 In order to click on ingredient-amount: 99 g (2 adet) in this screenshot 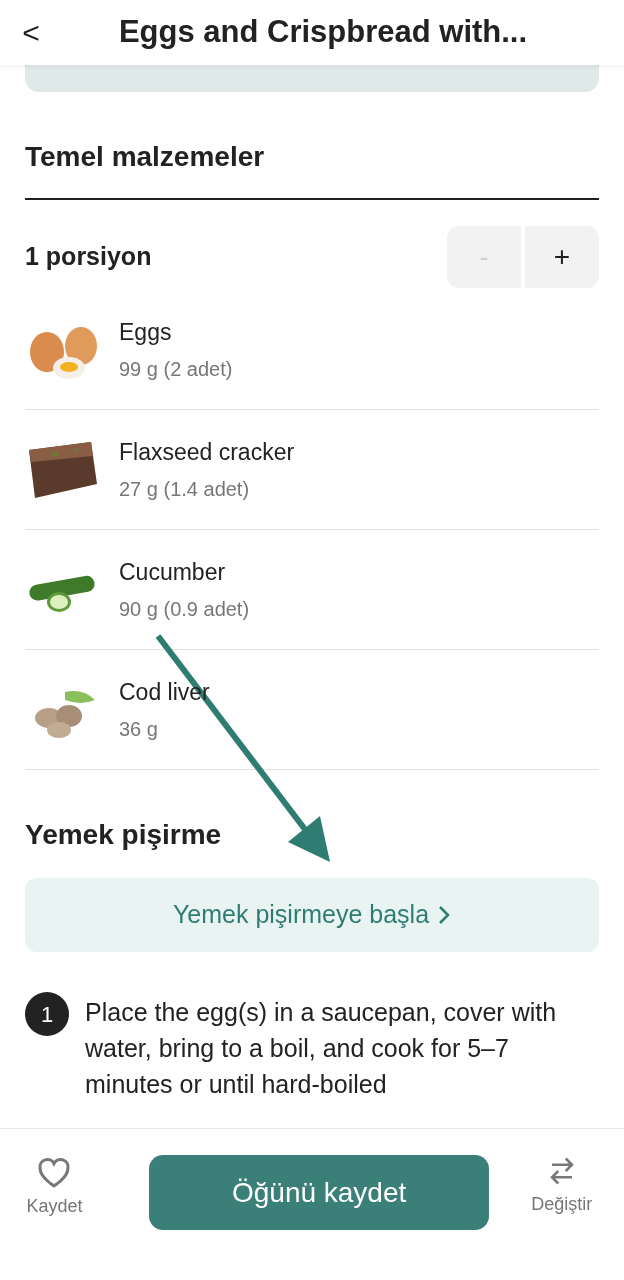, I will do `click(176, 369)`.